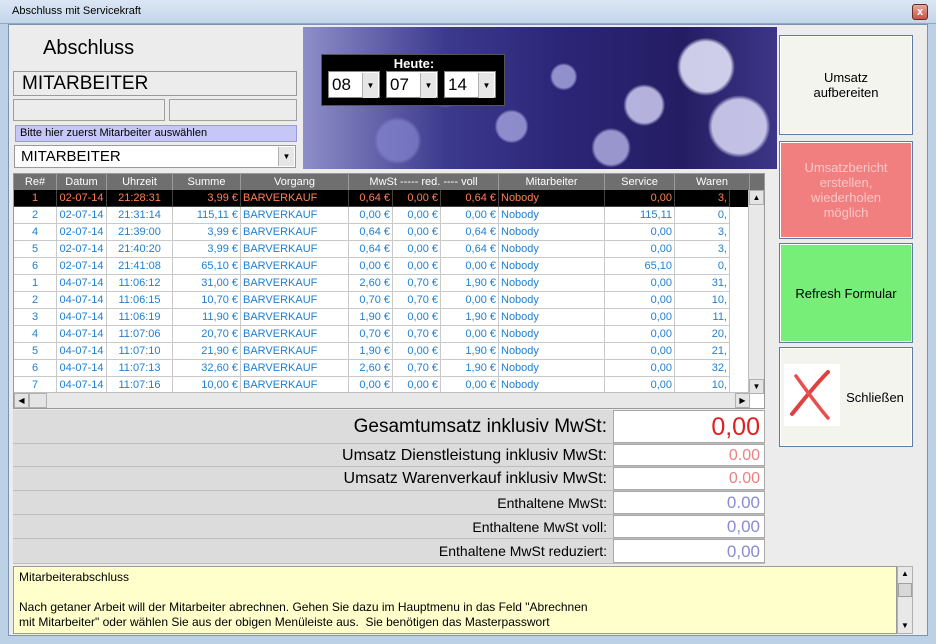 The height and width of the screenshot is (644, 936). What do you see at coordinates (389, 551) in the screenshot?
I see `total-row: Enthaltene MwSt reduziert: 0,00` at bounding box center [389, 551].